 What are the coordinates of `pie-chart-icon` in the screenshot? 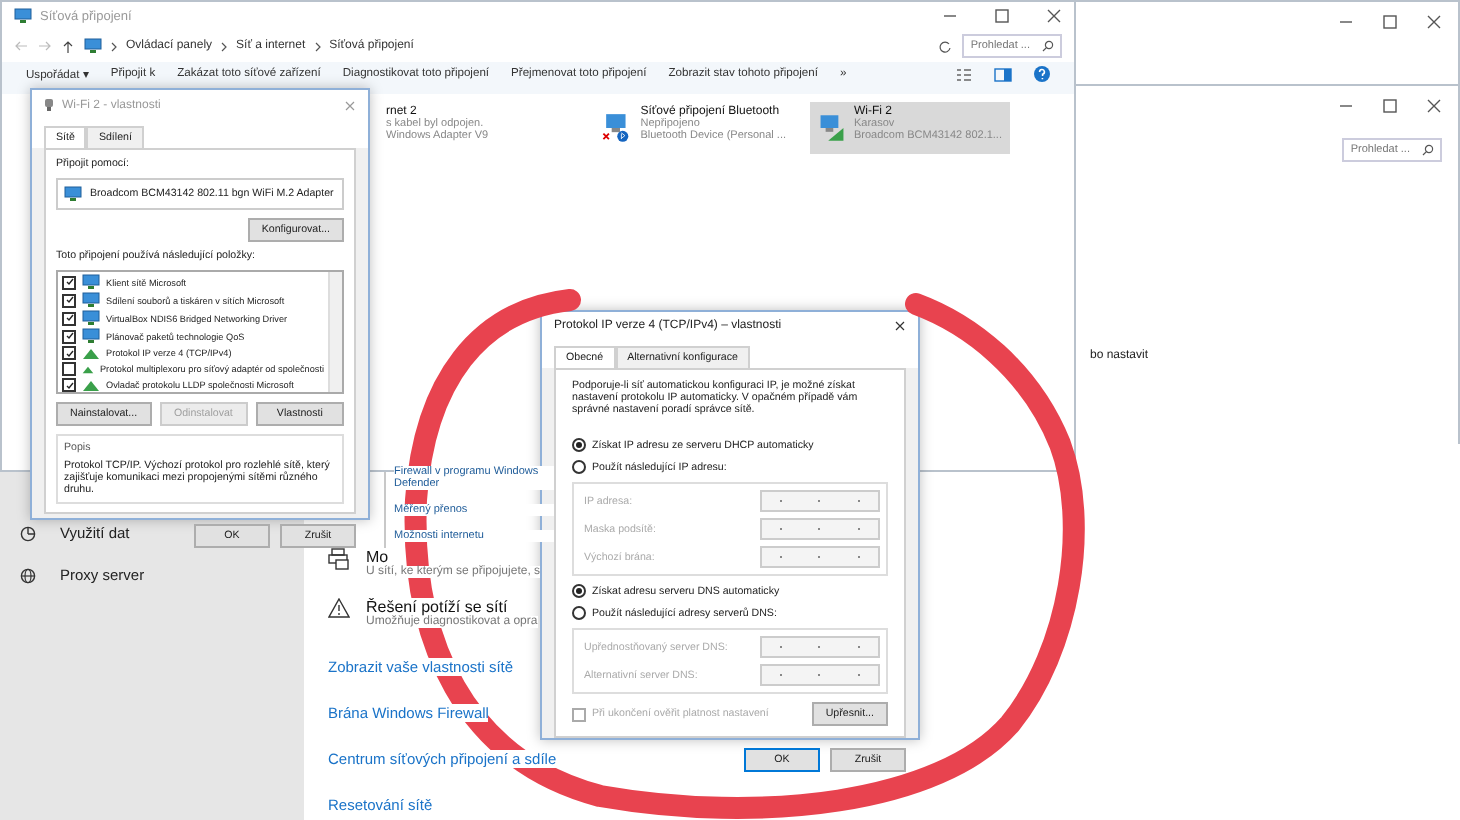 It's located at (28, 533).